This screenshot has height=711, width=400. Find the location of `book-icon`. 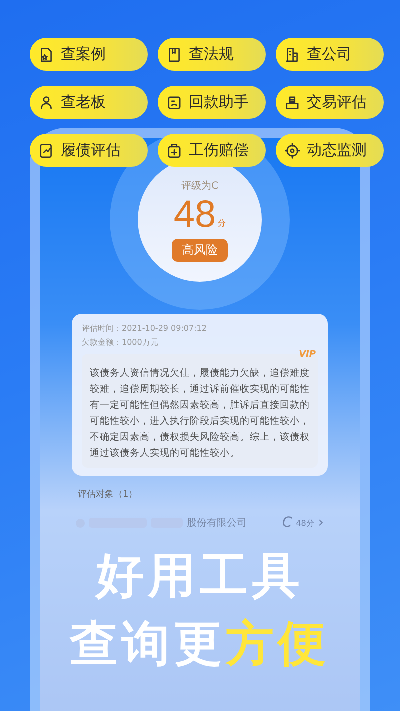

book-icon is located at coordinates (174, 54).